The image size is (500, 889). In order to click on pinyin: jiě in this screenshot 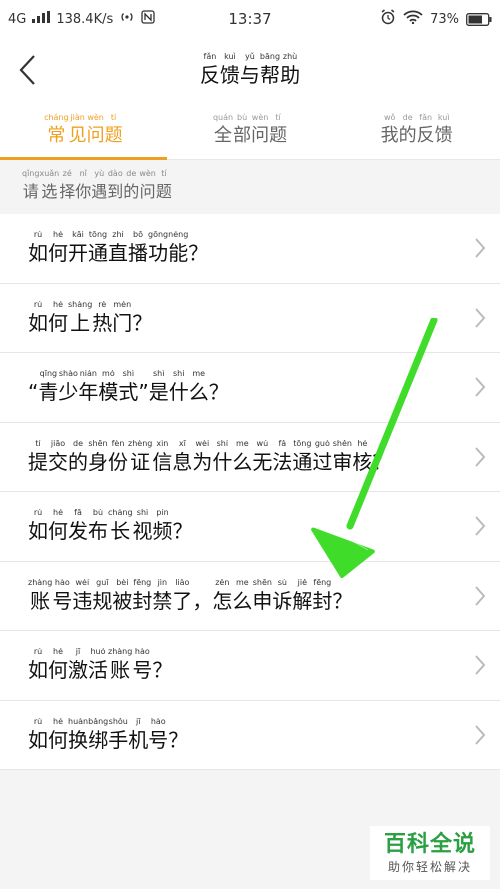, I will do `click(302, 582)`.